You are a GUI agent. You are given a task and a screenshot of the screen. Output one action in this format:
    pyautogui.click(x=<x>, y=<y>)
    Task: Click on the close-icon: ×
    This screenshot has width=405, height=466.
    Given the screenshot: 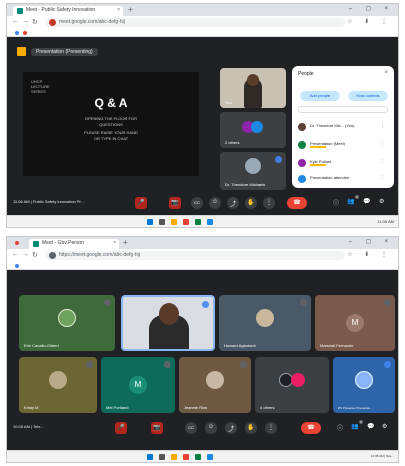 What is the action you would take?
    pyautogui.click(x=386, y=73)
    